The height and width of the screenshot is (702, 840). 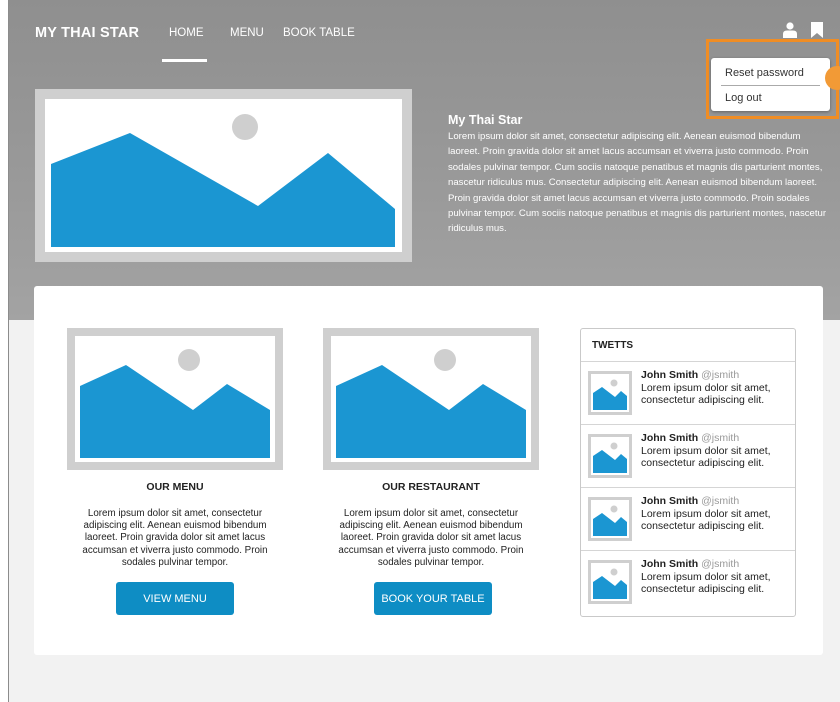 What do you see at coordinates (764, 73) in the screenshot?
I see `reset-password-item: Reset password` at bounding box center [764, 73].